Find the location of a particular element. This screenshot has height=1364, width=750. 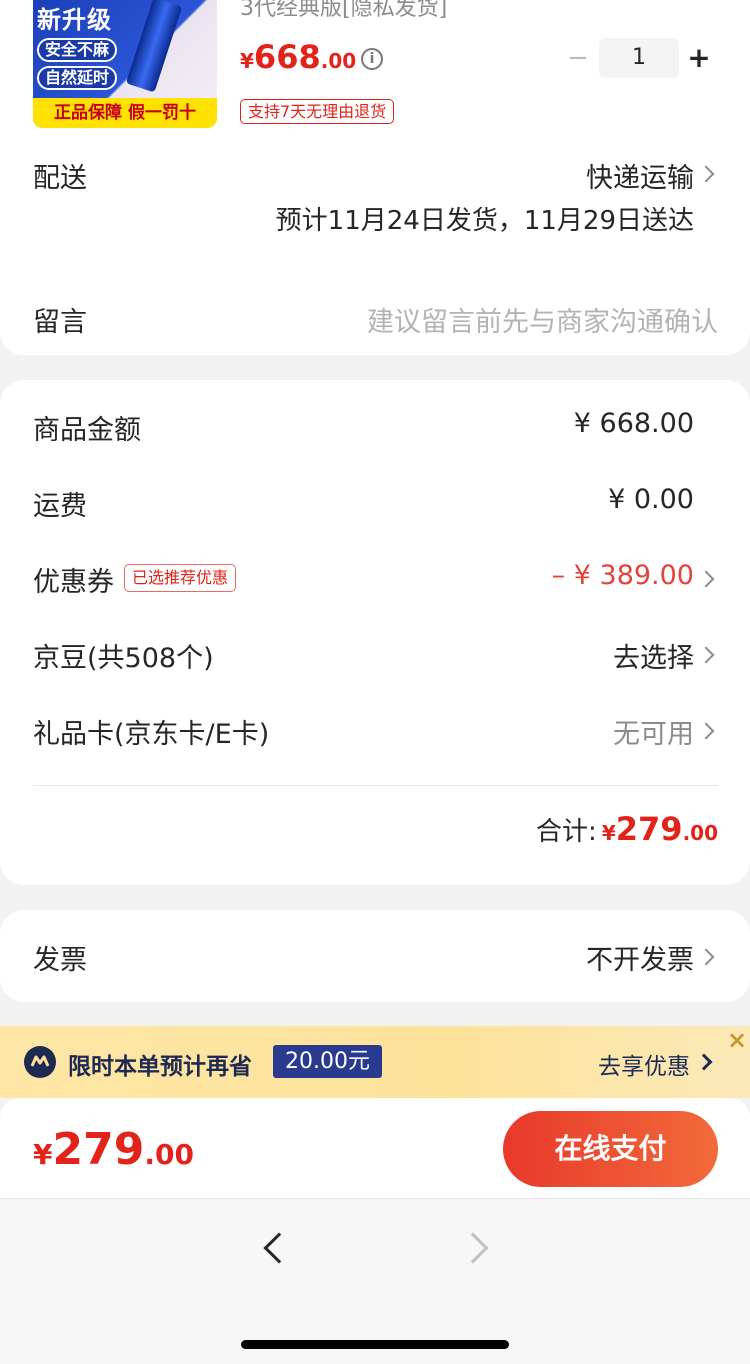

message-input: 建议留言前先与商家沟通确认 is located at coordinates (542, 319).